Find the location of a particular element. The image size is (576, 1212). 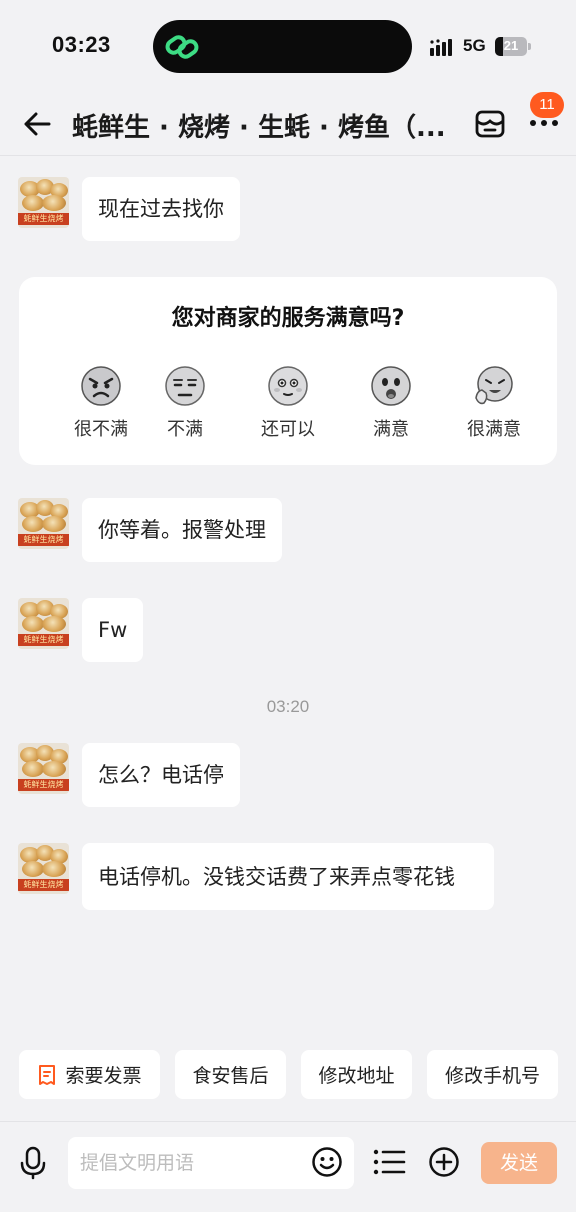

rating-label: 不满 is located at coordinates (185, 429).